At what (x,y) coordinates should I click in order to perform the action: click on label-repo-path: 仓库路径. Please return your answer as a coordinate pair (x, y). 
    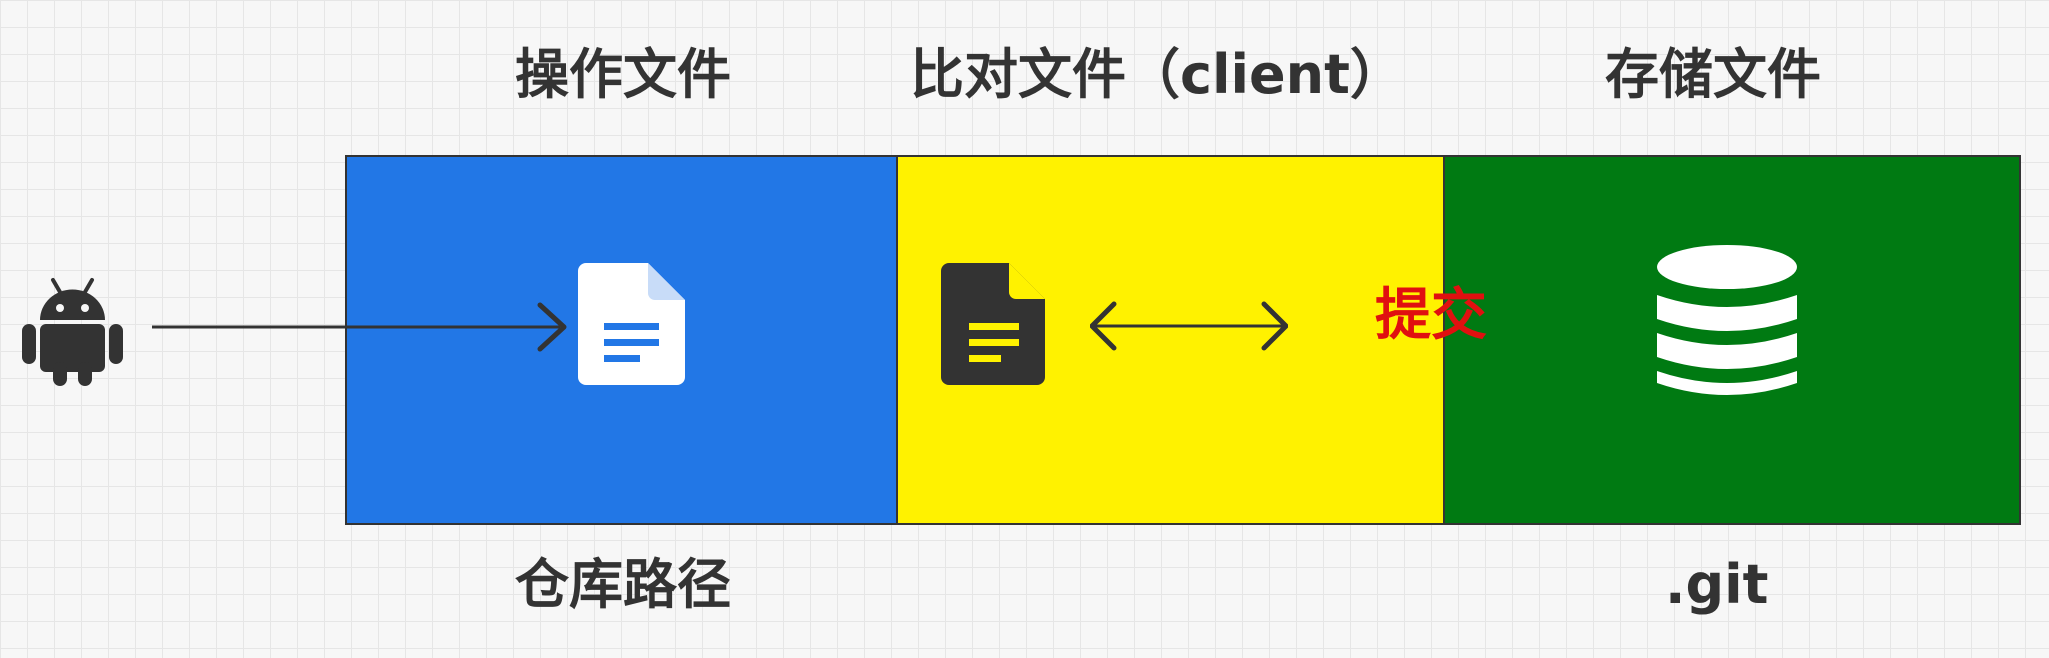
    Looking at the image, I should click on (623, 584).